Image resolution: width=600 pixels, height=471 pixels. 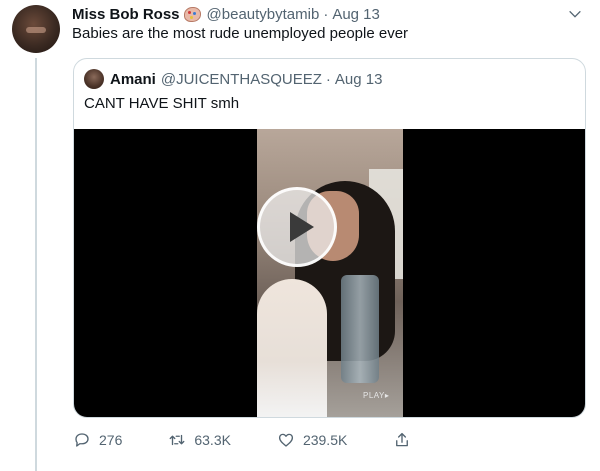 I want to click on author-handle: @beautybytamib, so click(x=263, y=14).